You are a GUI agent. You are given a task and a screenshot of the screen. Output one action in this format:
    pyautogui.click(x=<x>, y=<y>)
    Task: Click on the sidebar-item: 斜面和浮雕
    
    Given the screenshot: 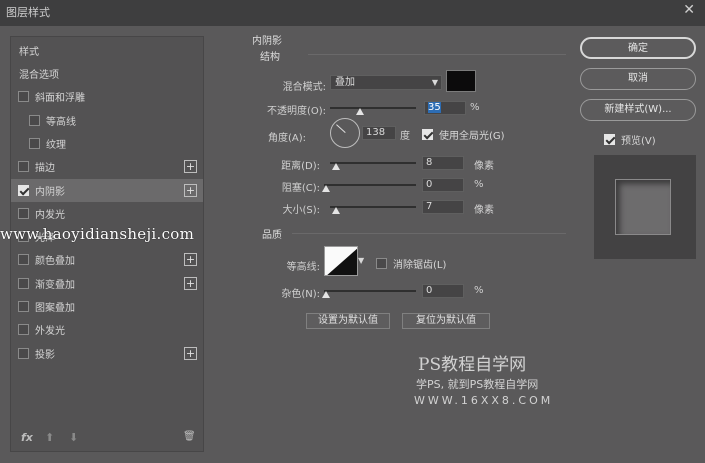 What is the action you would take?
    pyautogui.click(x=107, y=96)
    